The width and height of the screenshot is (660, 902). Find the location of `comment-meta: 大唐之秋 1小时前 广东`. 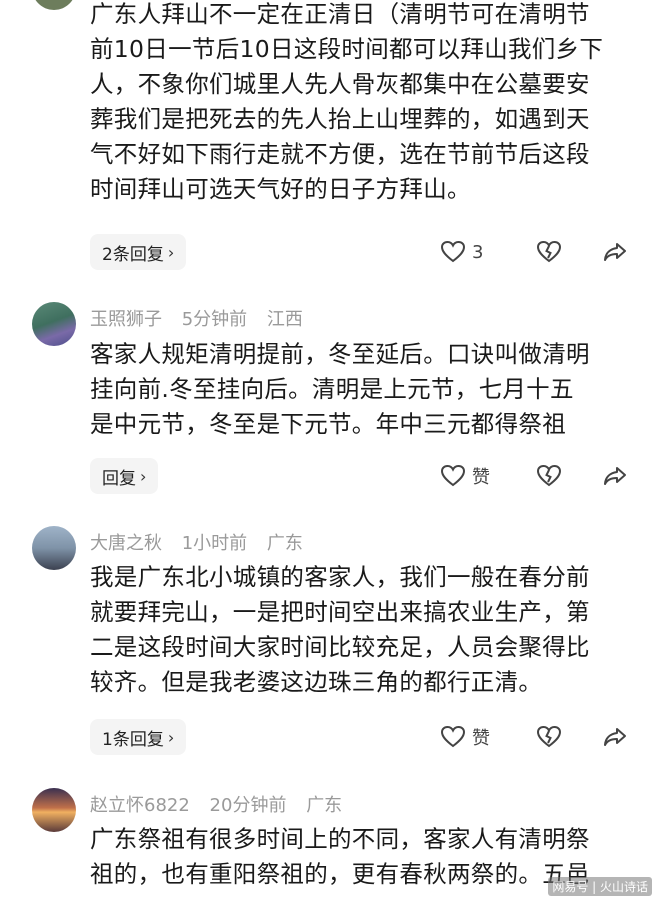

comment-meta: 大唐之秋 1小时前 广东 is located at coordinates (203, 542).